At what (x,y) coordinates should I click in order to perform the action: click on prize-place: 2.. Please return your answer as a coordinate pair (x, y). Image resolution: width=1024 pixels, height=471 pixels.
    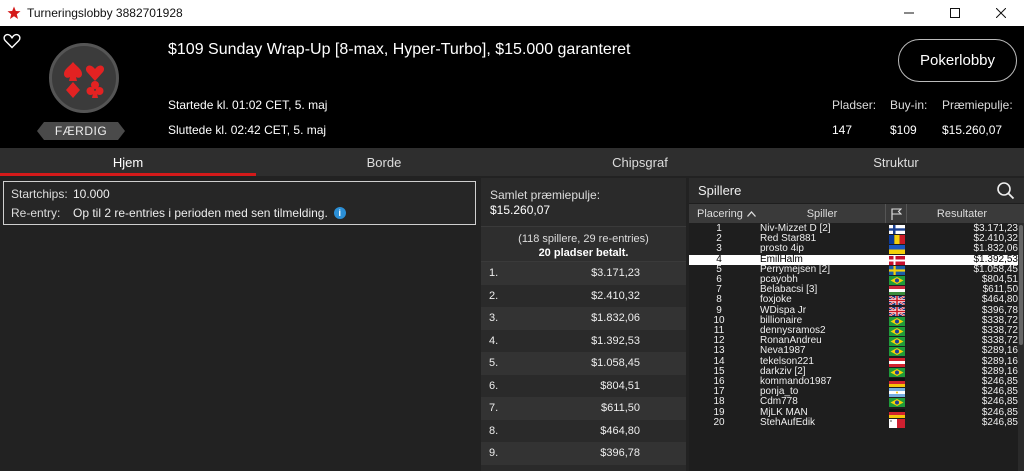
    Looking at the image, I should click on (494, 295).